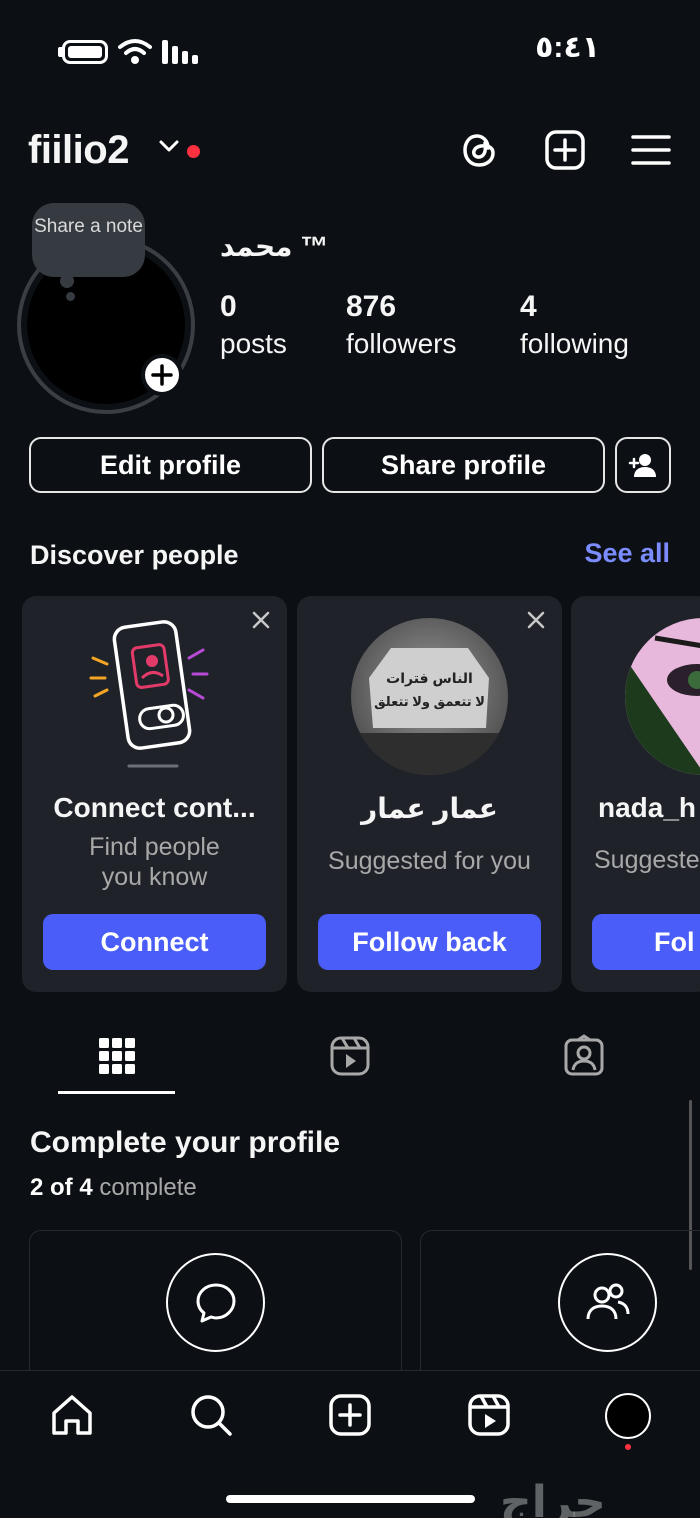  What do you see at coordinates (78, 150) in the screenshot?
I see `username-switcher: fiilio2` at bounding box center [78, 150].